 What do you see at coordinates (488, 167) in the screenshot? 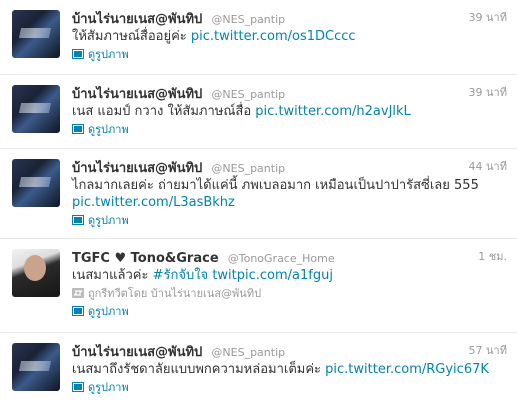
I see `tweet-timestamp: 44 นาที` at bounding box center [488, 167].